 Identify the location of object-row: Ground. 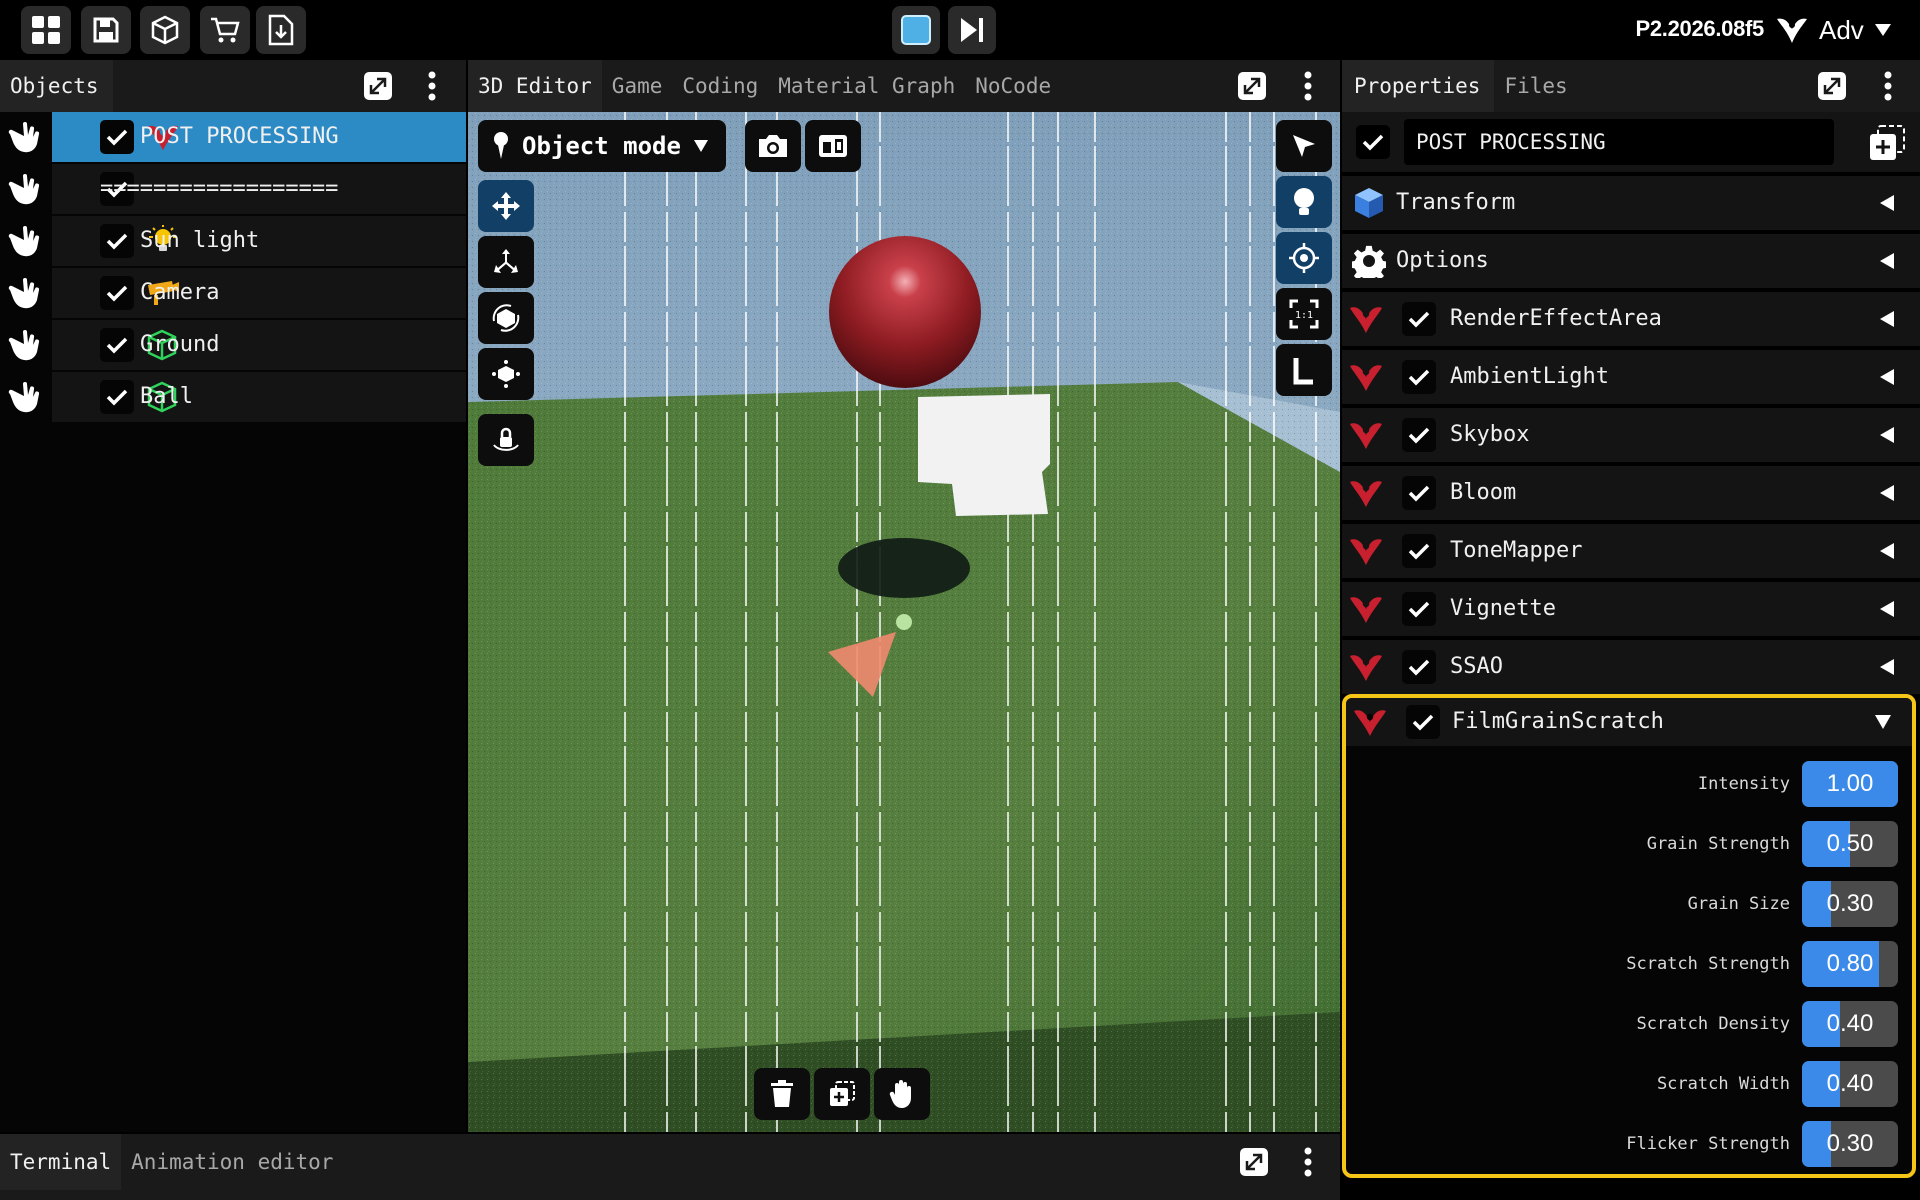
(233, 345).